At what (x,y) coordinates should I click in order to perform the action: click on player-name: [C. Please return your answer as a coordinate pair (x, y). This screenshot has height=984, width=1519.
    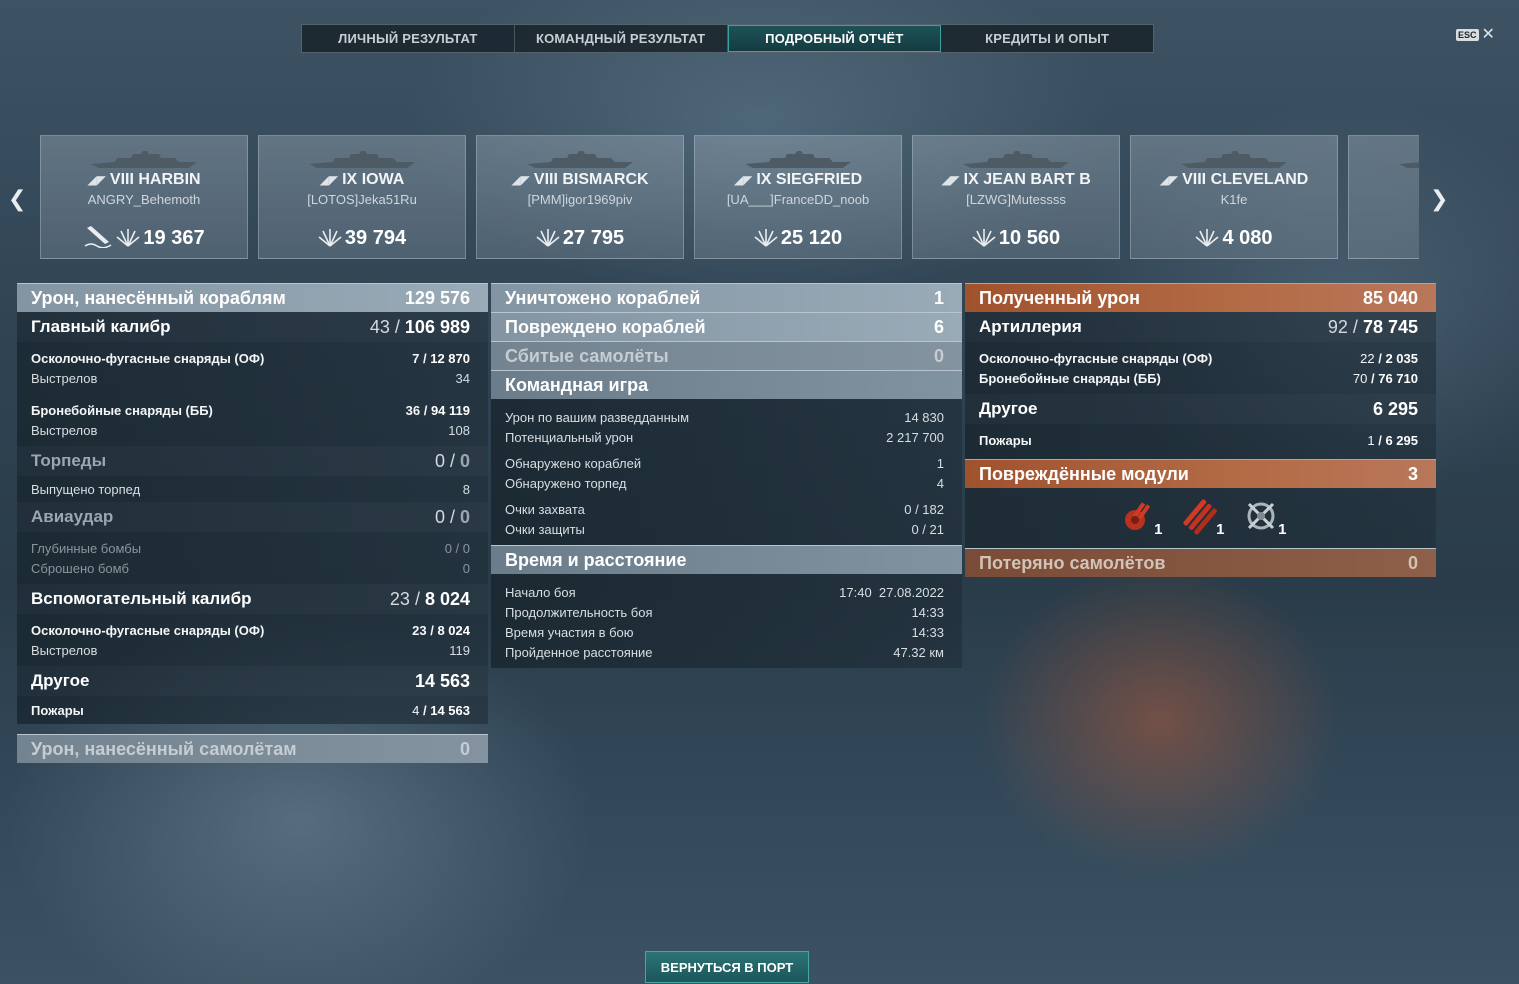
    Looking at the image, I should click on (1384, 199).